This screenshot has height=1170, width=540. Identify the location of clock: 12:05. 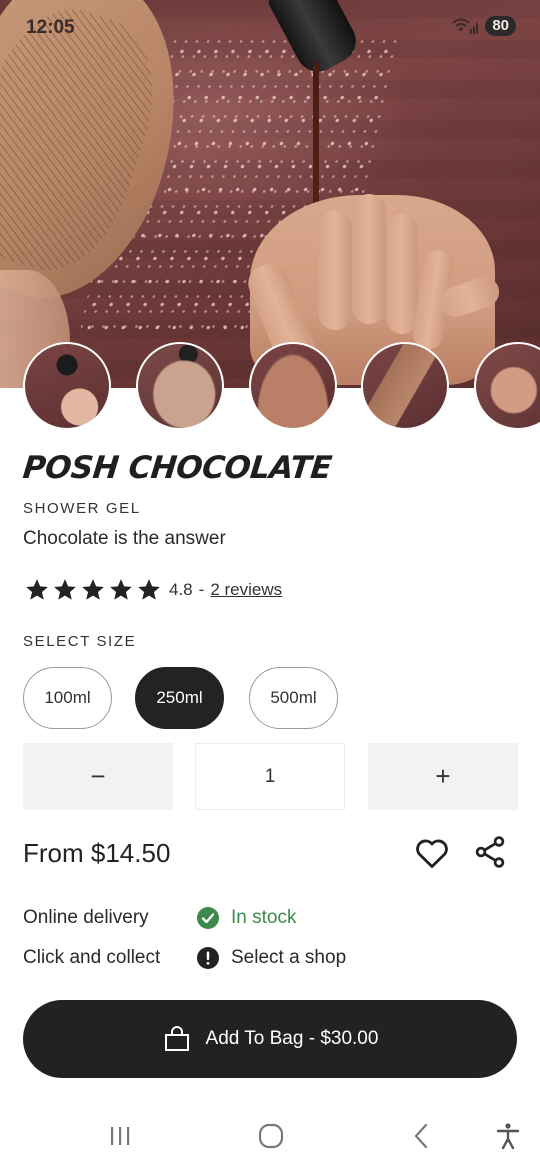
(50, 27).